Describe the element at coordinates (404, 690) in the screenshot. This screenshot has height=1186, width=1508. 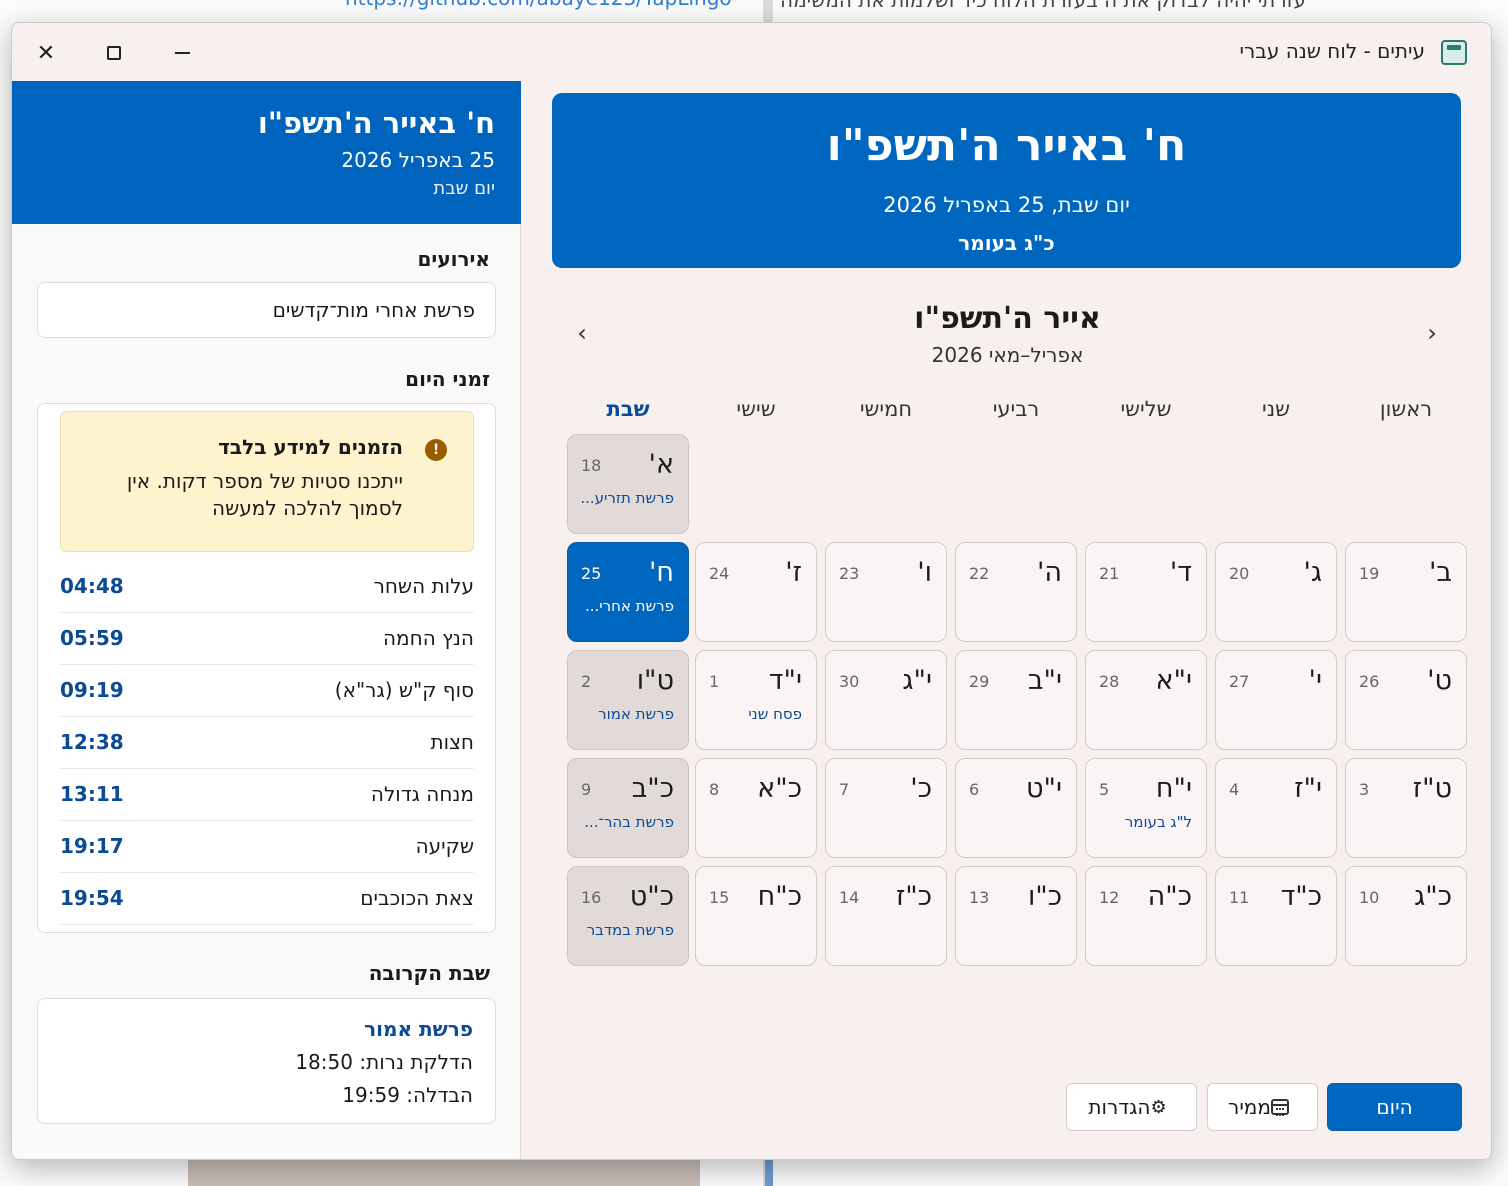
I see `zman-label: סוף ק"ש (גר"א)` at that location.